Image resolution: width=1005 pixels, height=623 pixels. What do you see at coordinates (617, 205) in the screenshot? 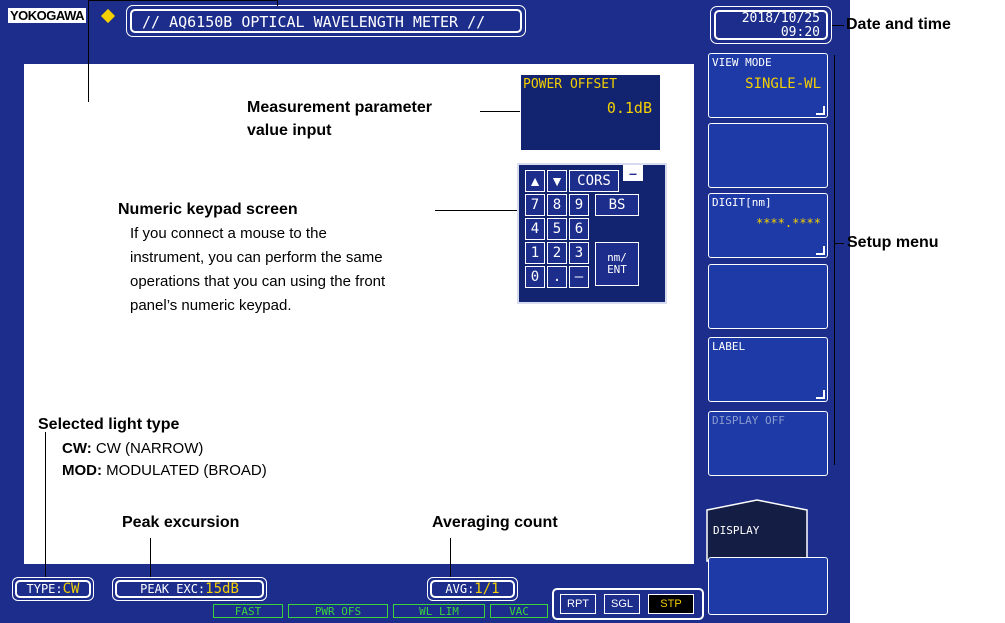
I see `backspace-key: BS` at bounding box center [617, 205].